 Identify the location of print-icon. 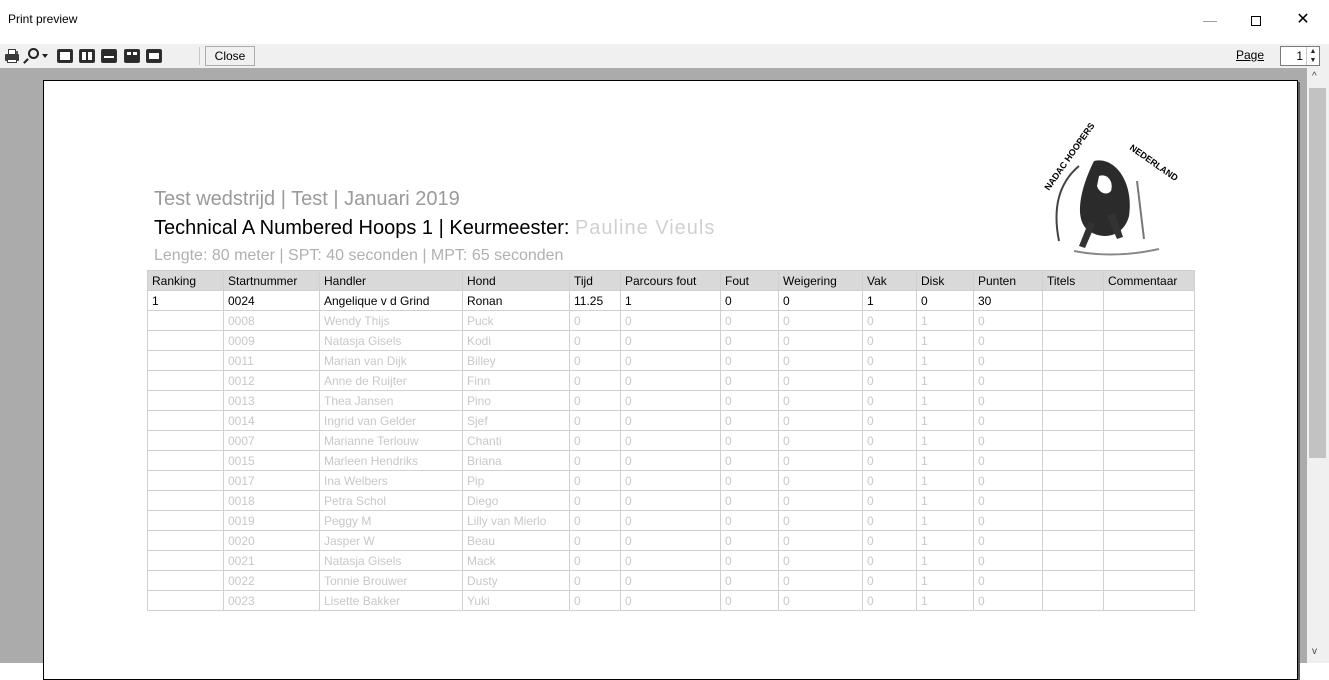
(12, 56).